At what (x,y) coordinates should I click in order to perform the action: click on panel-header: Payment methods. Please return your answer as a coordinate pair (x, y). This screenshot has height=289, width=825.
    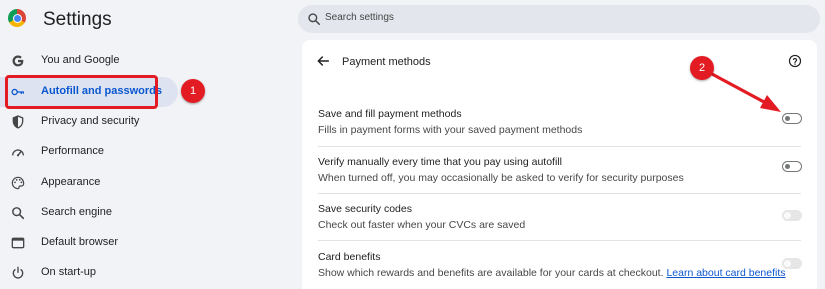
    Looking at the image, I should click on (559, 62).